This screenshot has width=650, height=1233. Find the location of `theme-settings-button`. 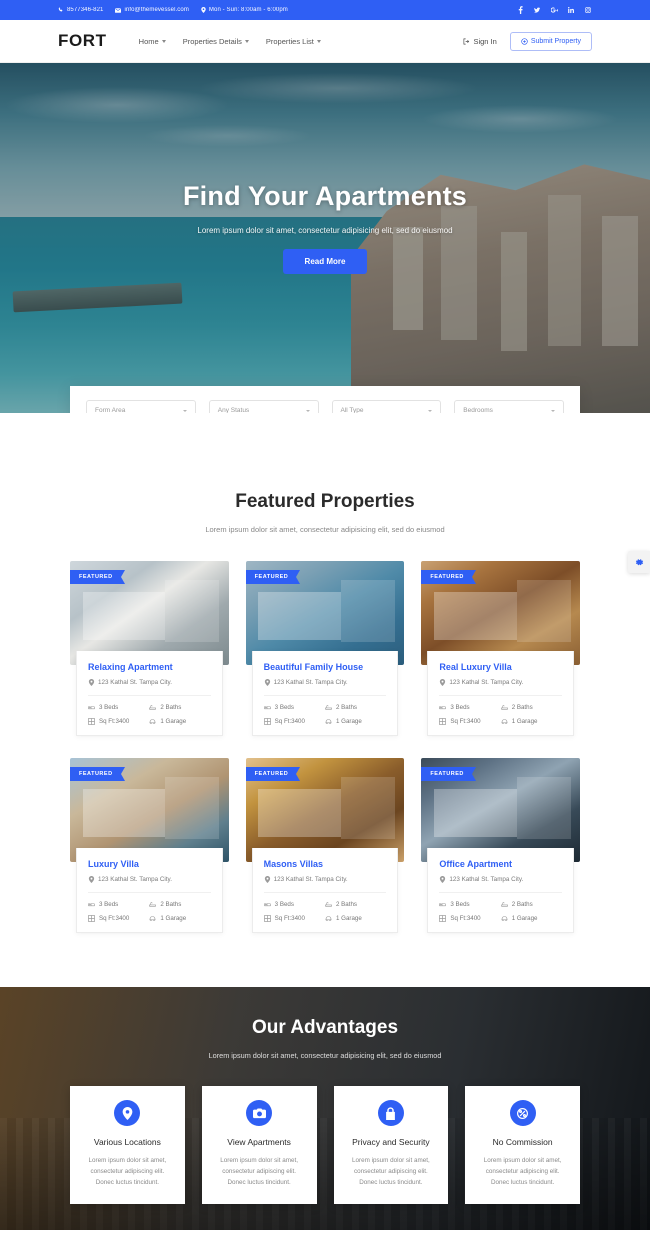

theme-settings-button is located at coordinates (639, 562).